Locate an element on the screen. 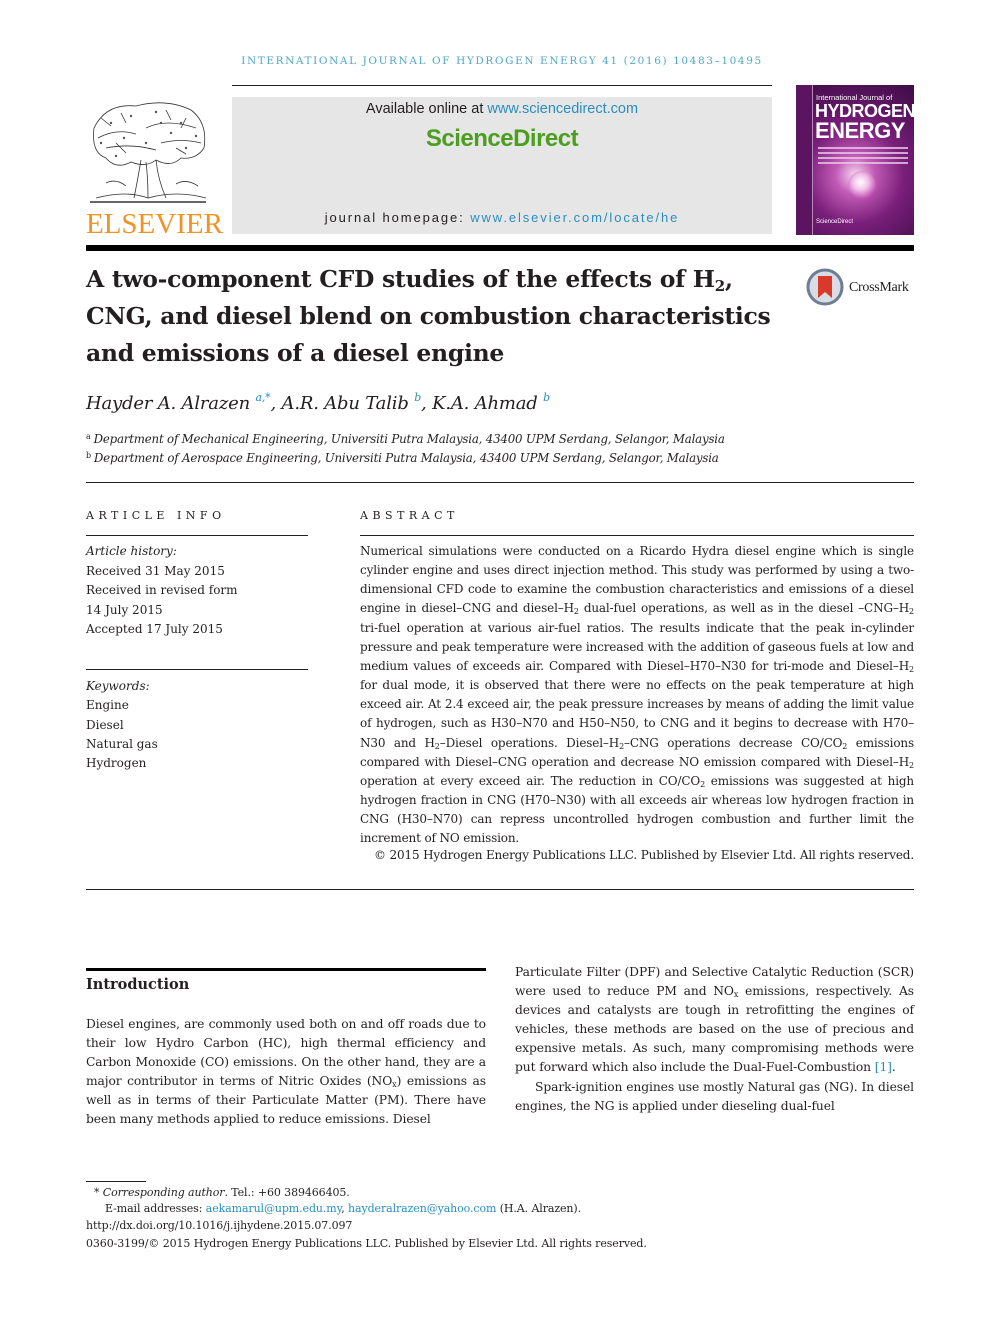 Image resolution: width=992 pixels, height=1323 pixels. corresponding-details: . Tel.: +60 389466405. is located at coordinates (287, 1192).